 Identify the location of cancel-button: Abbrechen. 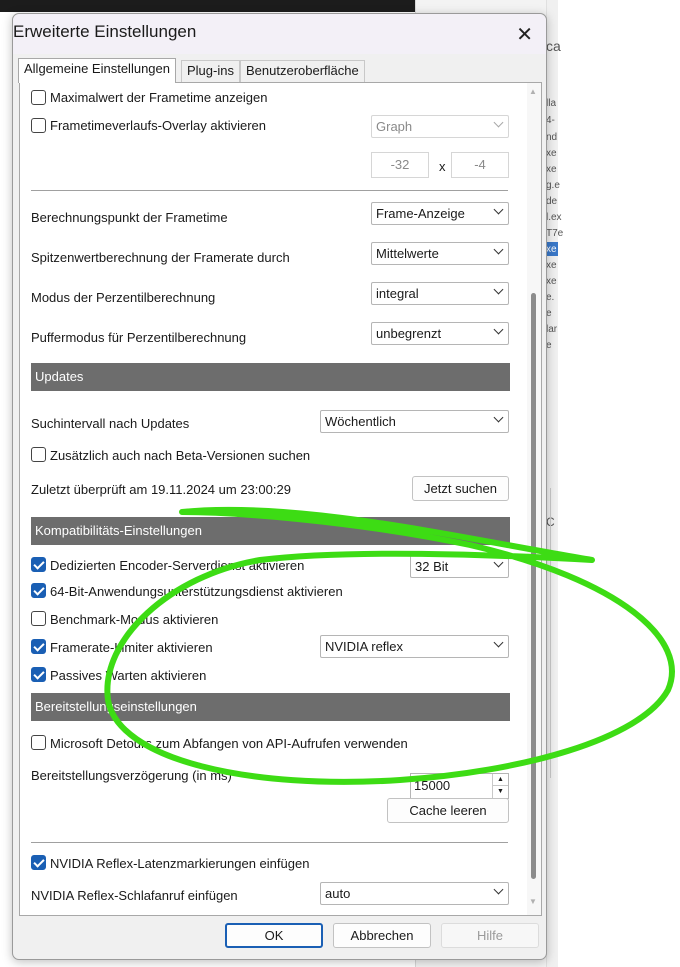
(382, 935).